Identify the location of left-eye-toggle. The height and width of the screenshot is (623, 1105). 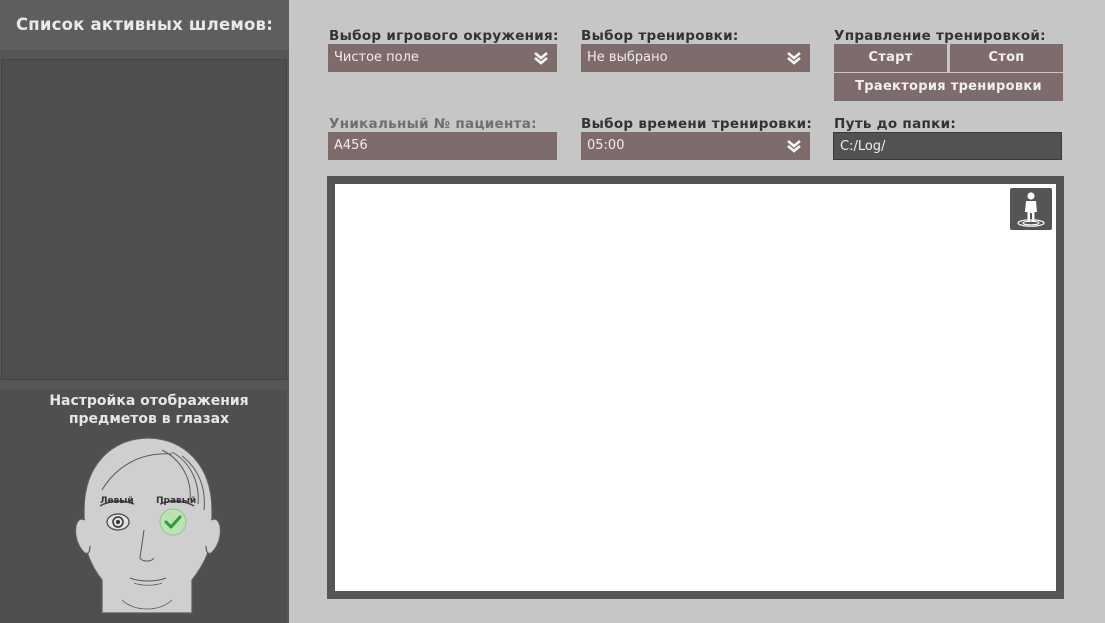
(118, 521).